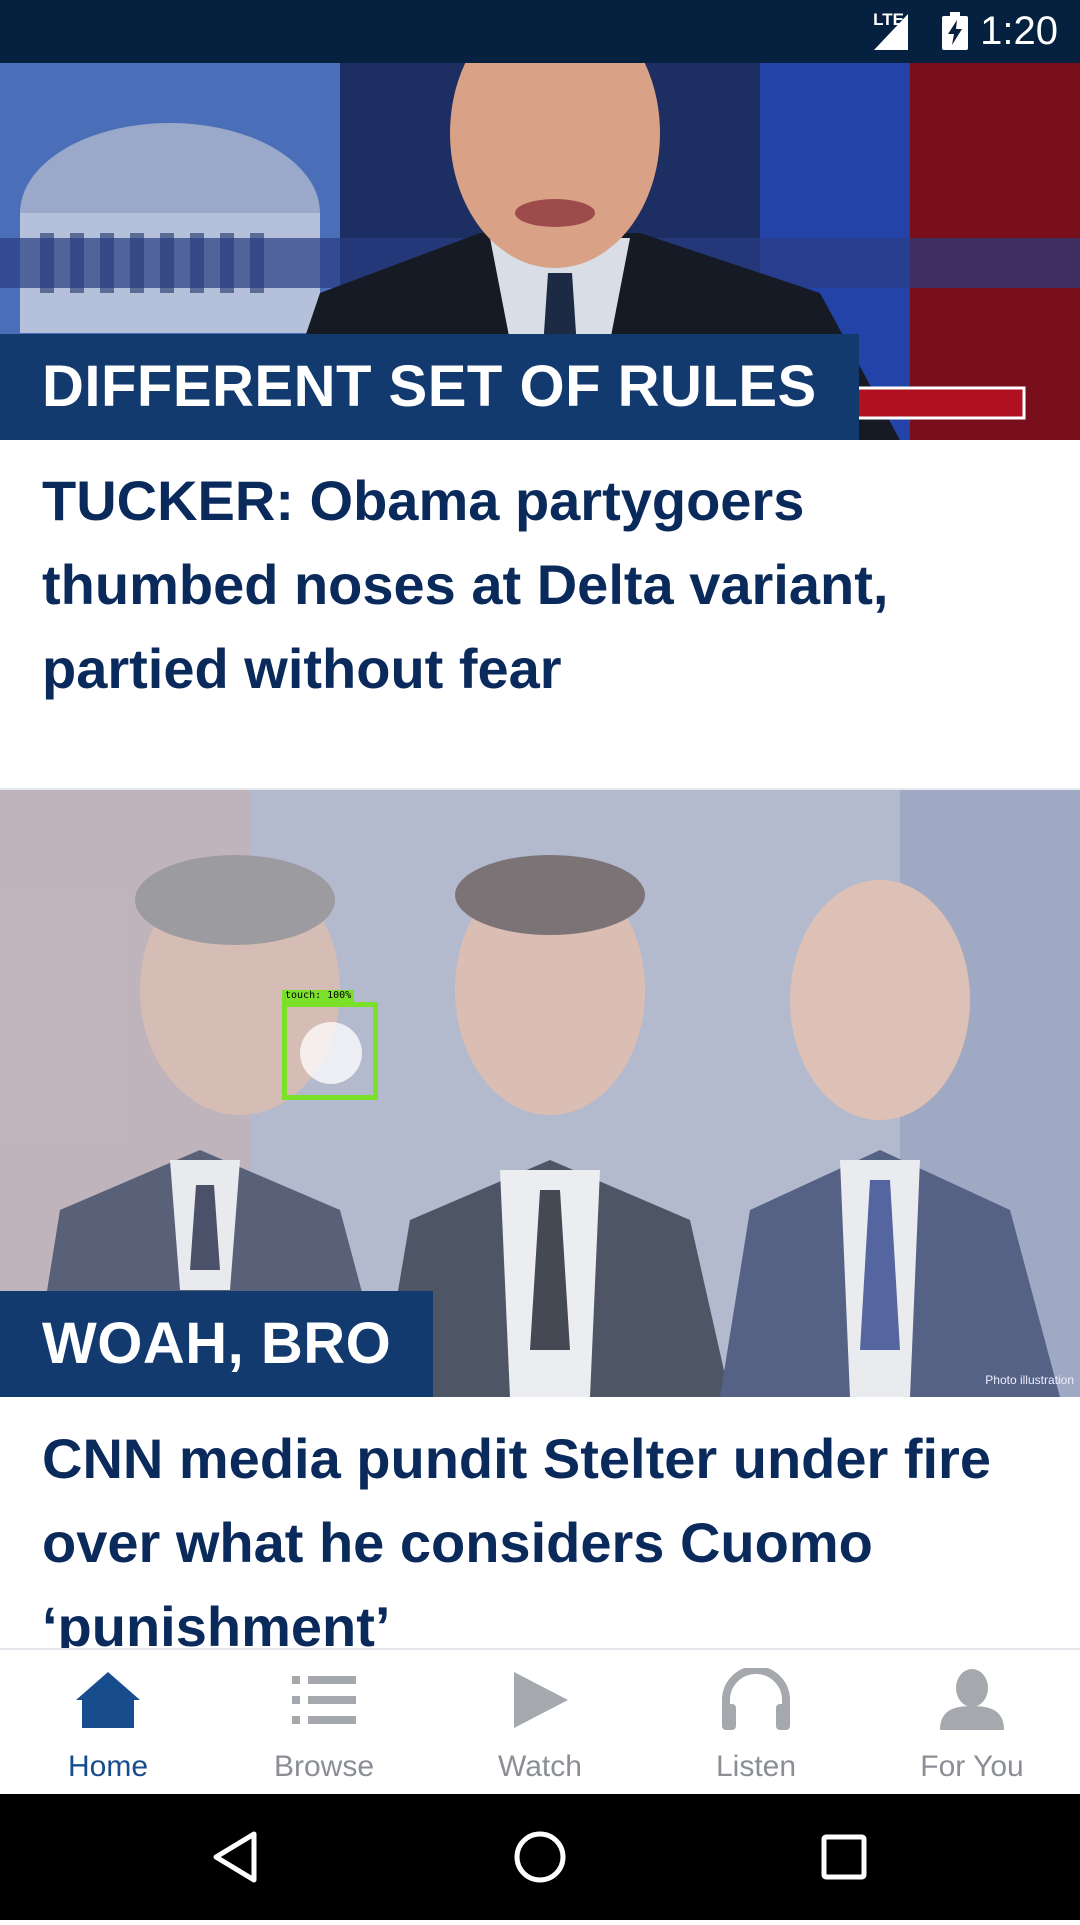 Image resolution: width=1080 pixels, height=1925 pixels. What do you see at coordinates (1019, 31) in the screenshot?
I see `clock: 1:20` at bounding box center [1019, 31].